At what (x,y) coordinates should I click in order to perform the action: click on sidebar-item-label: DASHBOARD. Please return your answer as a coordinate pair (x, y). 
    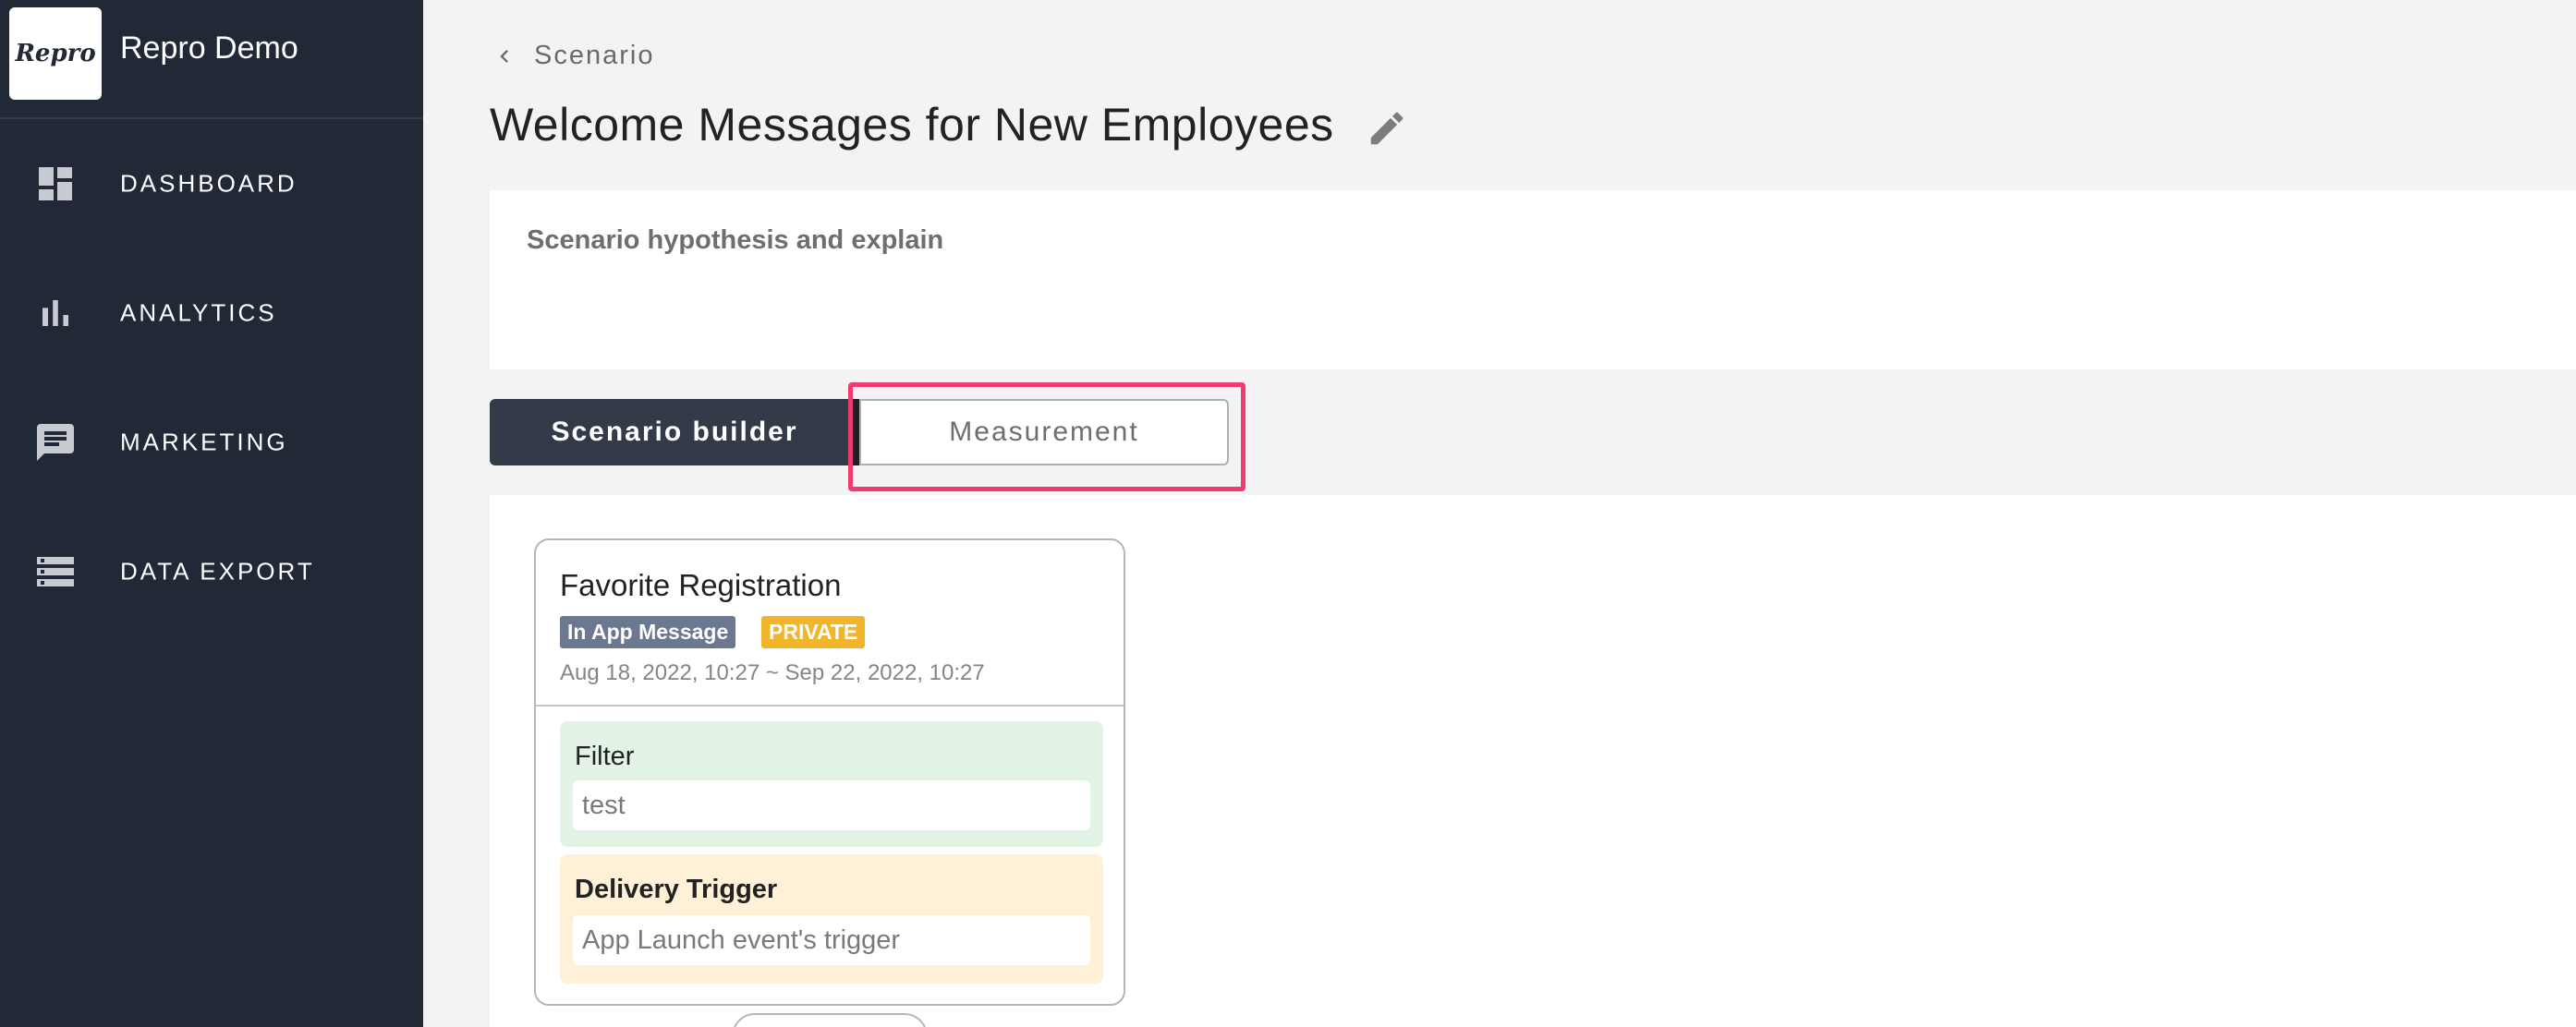
    Looking at the image, I should click on (209, 183).